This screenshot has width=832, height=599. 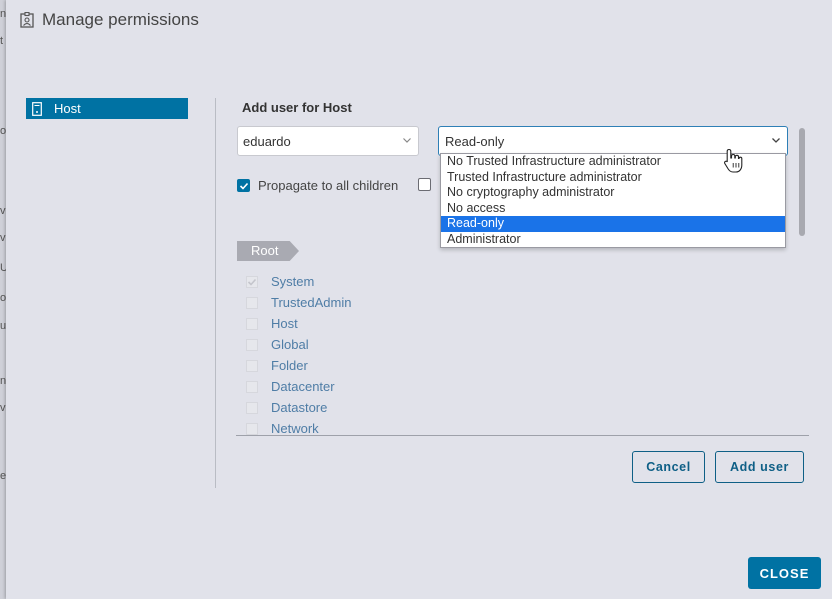 I want to click on section-title: Add user for Host, so click(x=297, y=107).